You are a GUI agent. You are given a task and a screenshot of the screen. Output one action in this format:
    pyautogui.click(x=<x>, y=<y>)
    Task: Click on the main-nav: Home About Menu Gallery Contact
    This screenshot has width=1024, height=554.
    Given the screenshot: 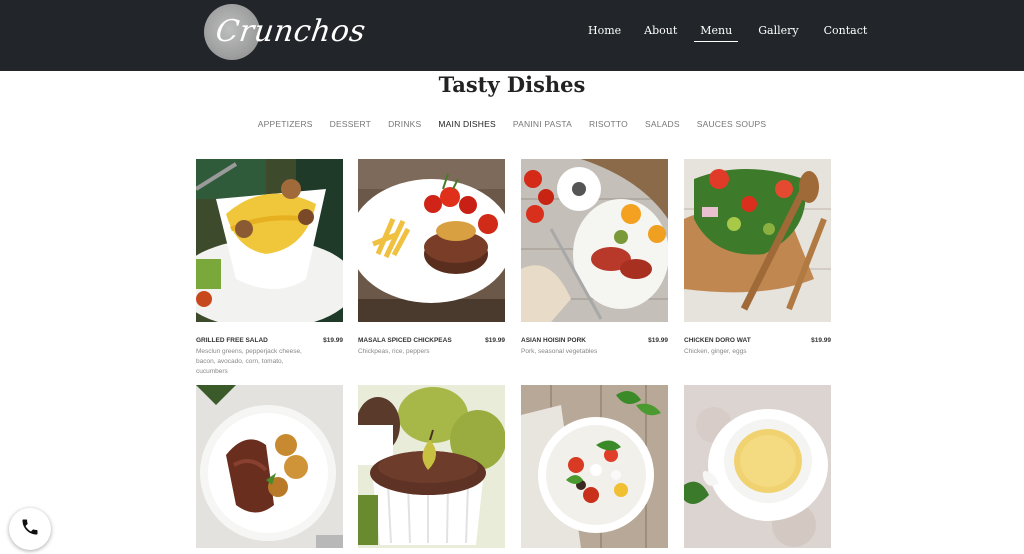 What is the action you would take?
    pyautogui.click(x=728, y=33)
    